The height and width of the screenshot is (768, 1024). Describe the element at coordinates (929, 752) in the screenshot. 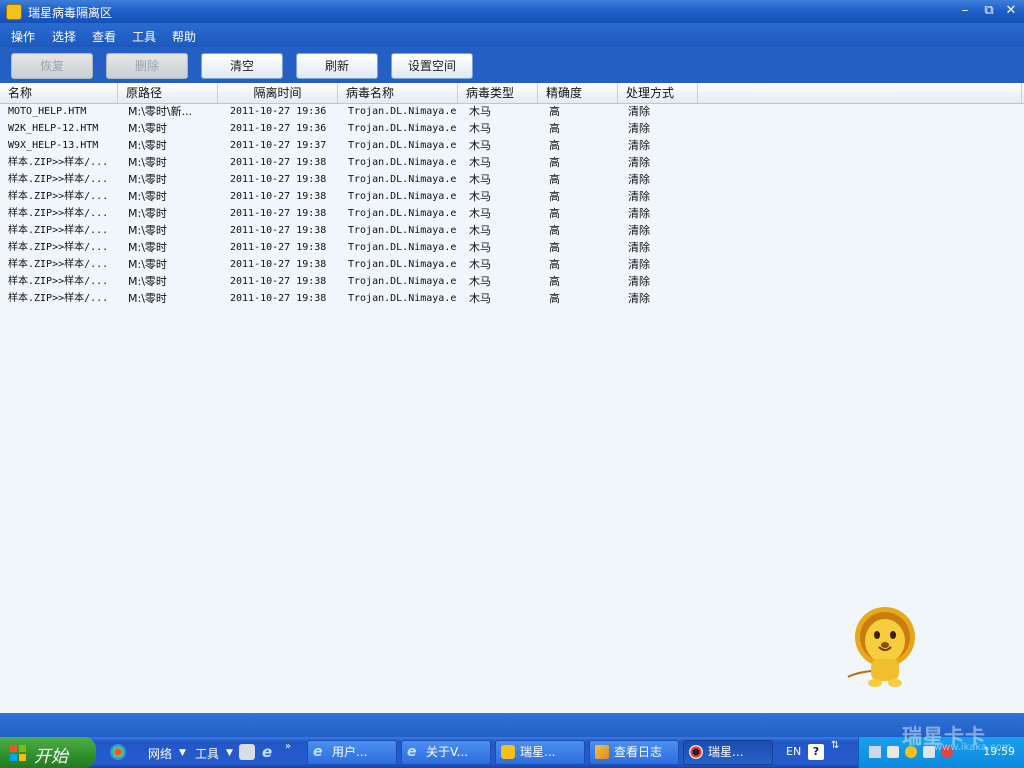

I see `keyboard-icon` at that location.